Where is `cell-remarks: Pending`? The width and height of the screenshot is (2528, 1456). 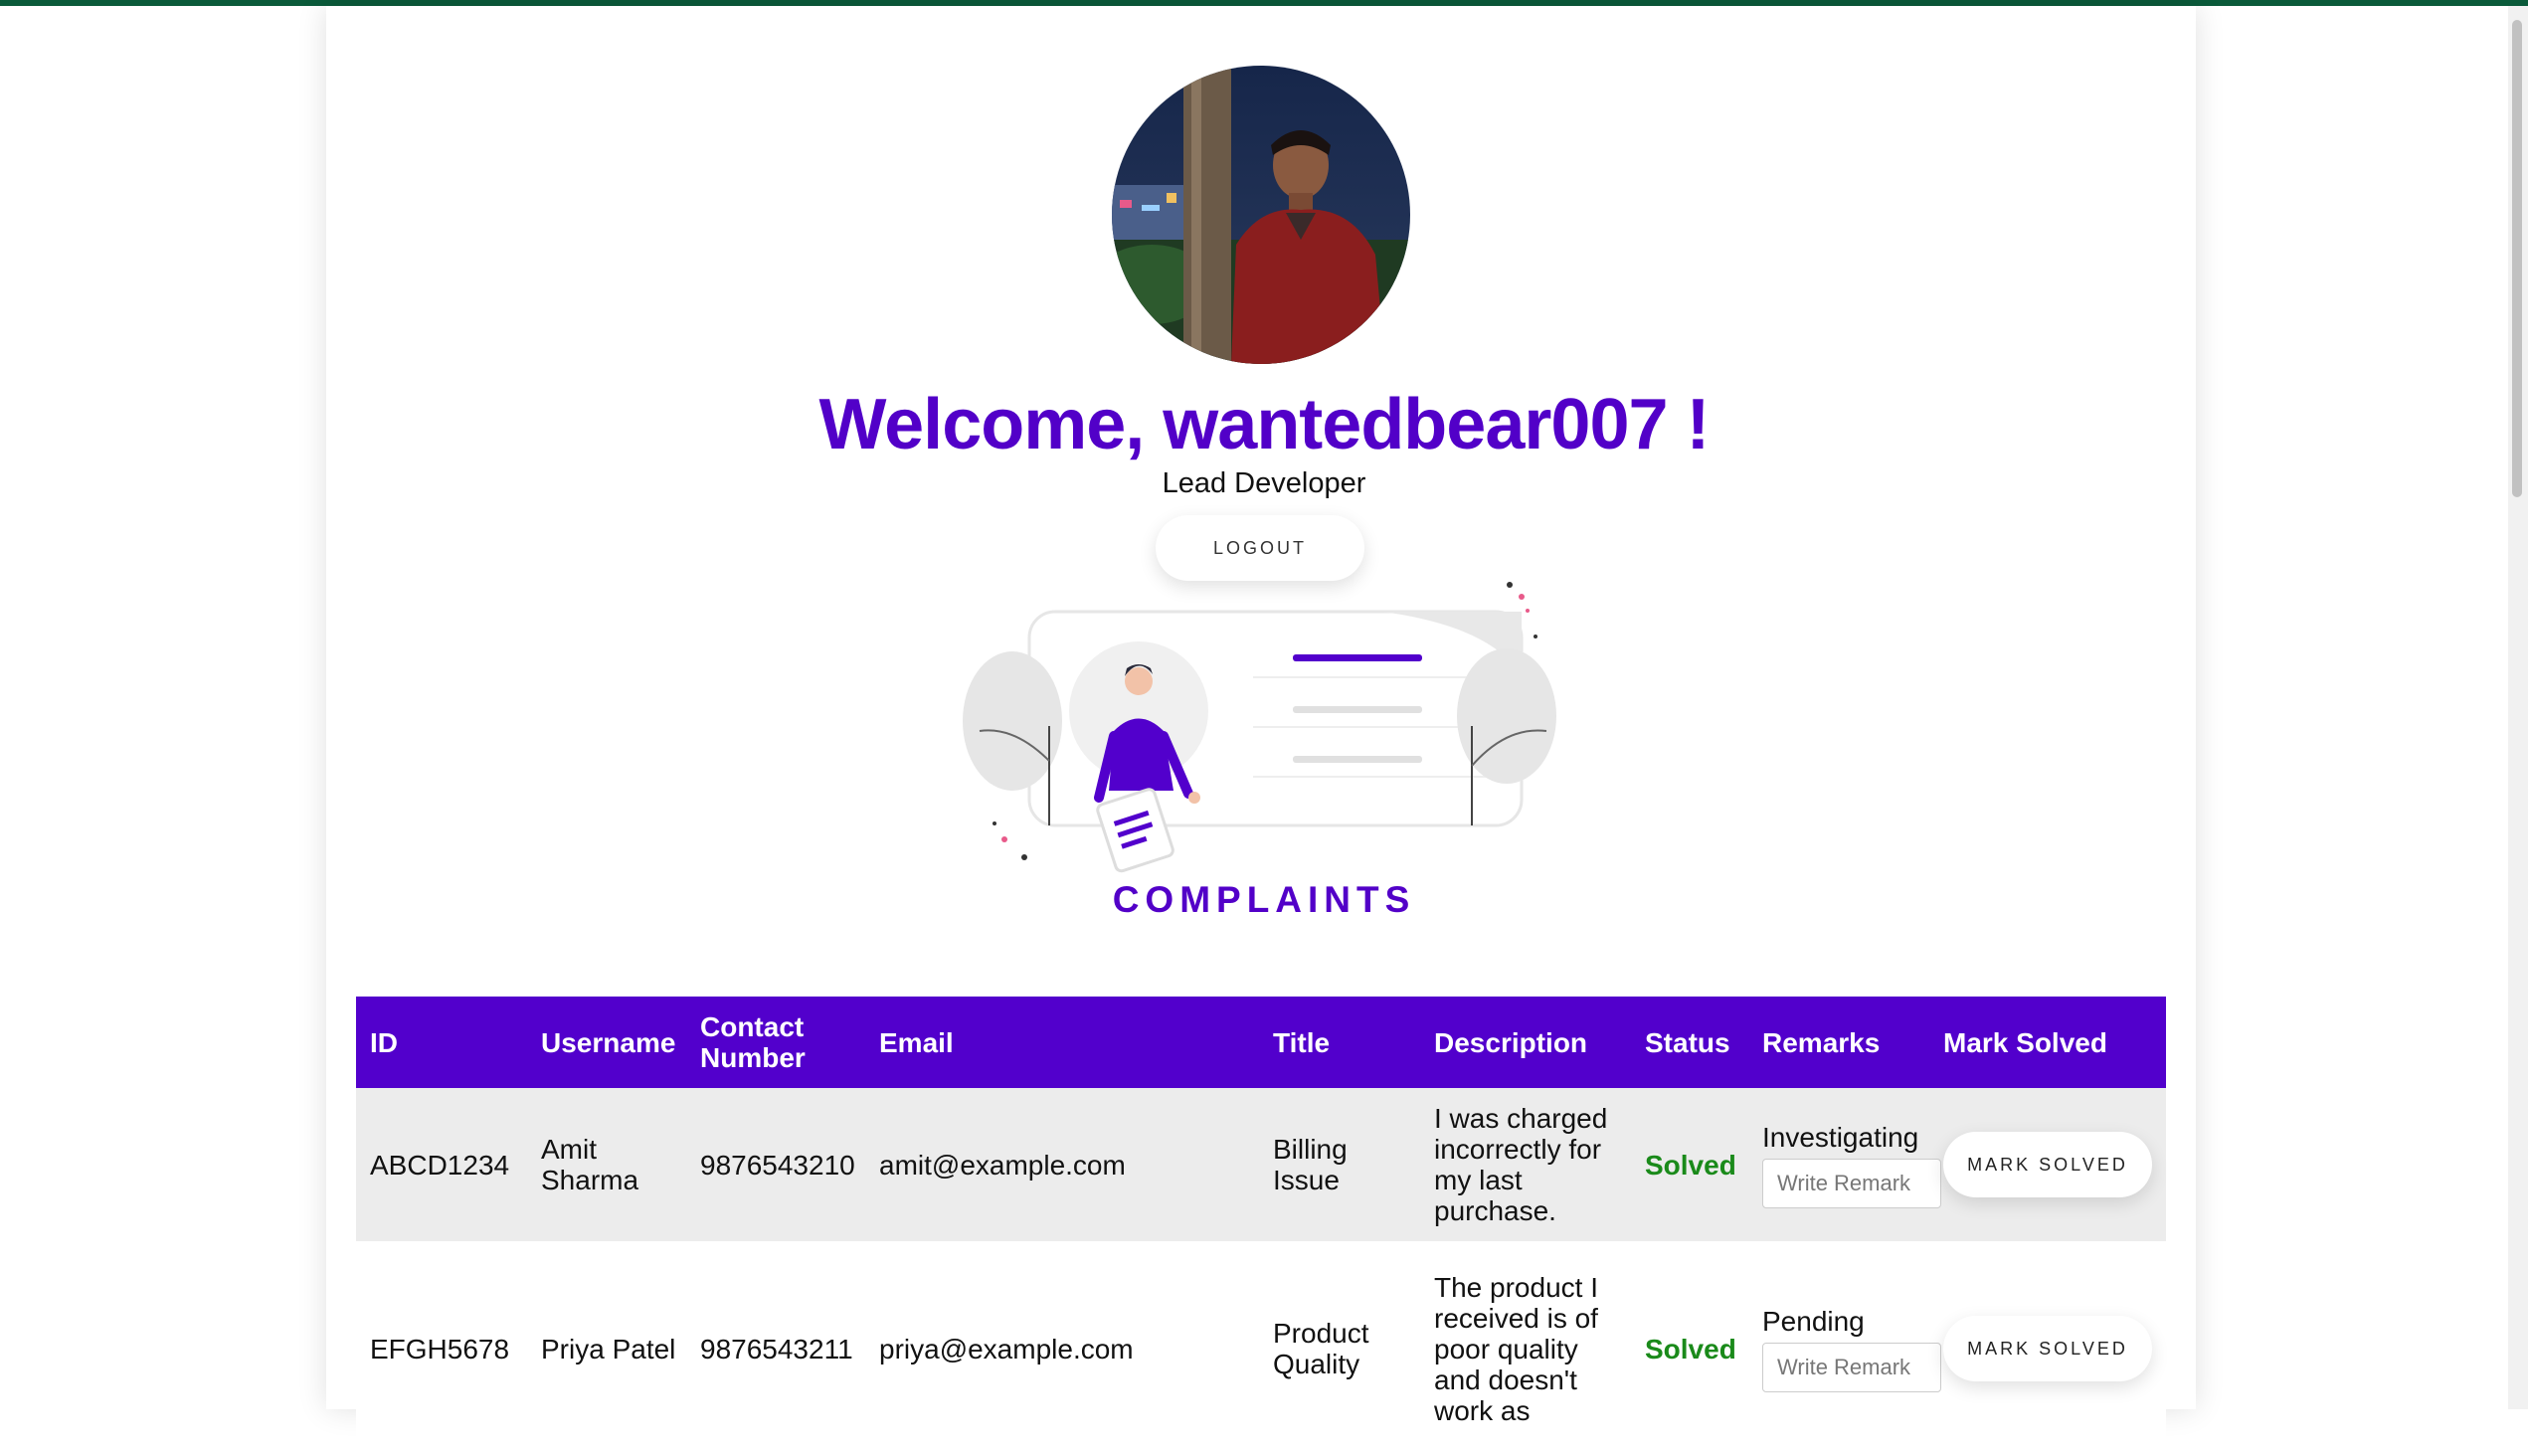
cell-remarks: Pending is located at coordinates (1844, 1348).